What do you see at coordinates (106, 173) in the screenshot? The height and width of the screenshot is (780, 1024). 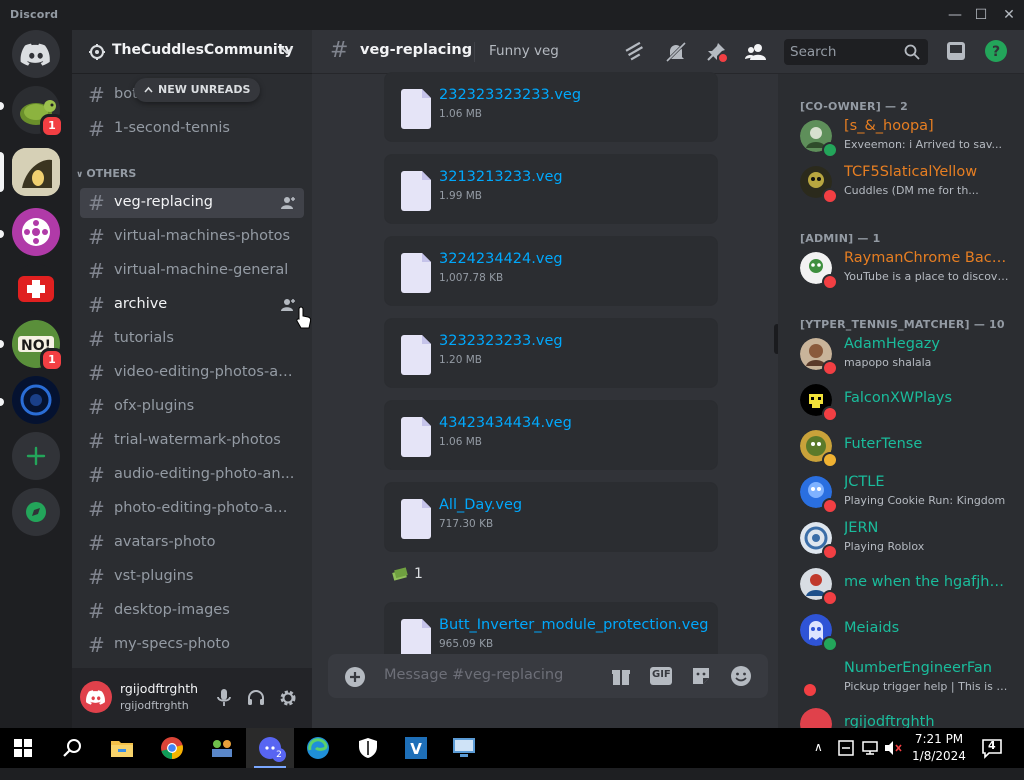 I see `category-others: ∨ OTHERS` at bounding box center [106, 173].